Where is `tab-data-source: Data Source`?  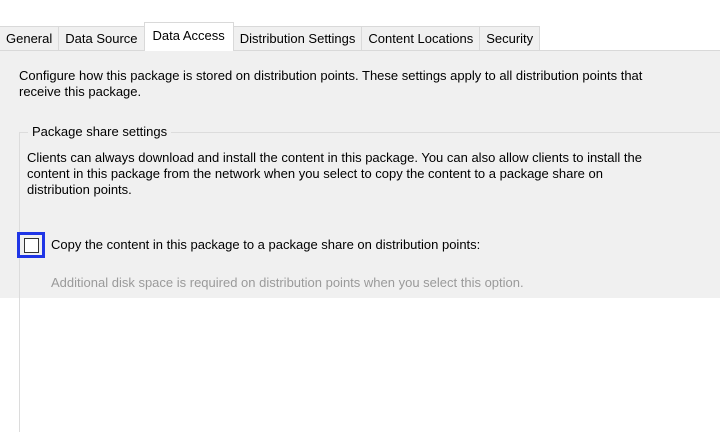
tab-data-source: Data Source is located at coordinates (101, 38).